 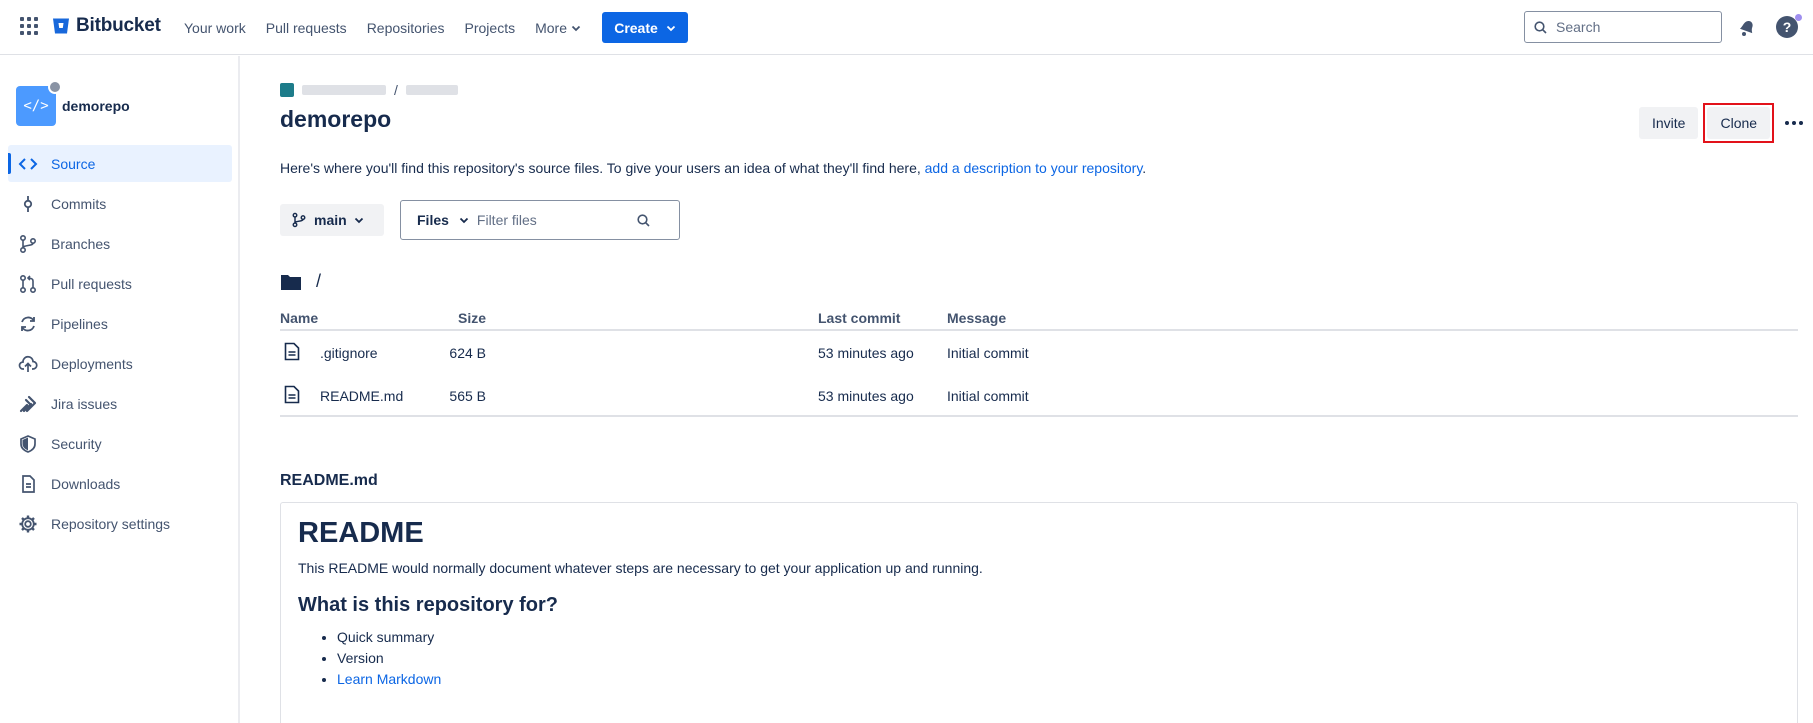 I want to click on create-label: Create, so click(x=636, y=27).